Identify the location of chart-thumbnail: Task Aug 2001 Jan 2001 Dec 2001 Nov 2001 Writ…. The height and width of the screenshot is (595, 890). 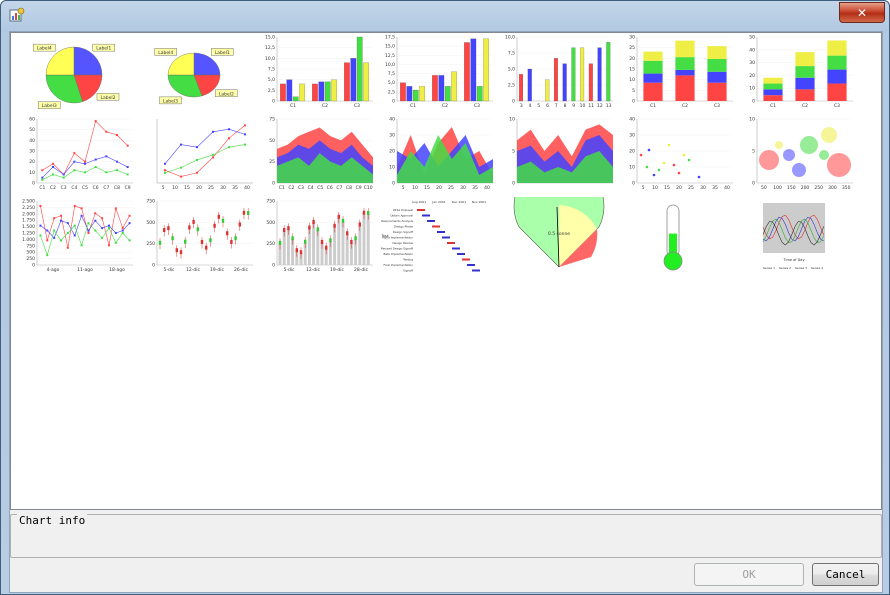
(438, 237).